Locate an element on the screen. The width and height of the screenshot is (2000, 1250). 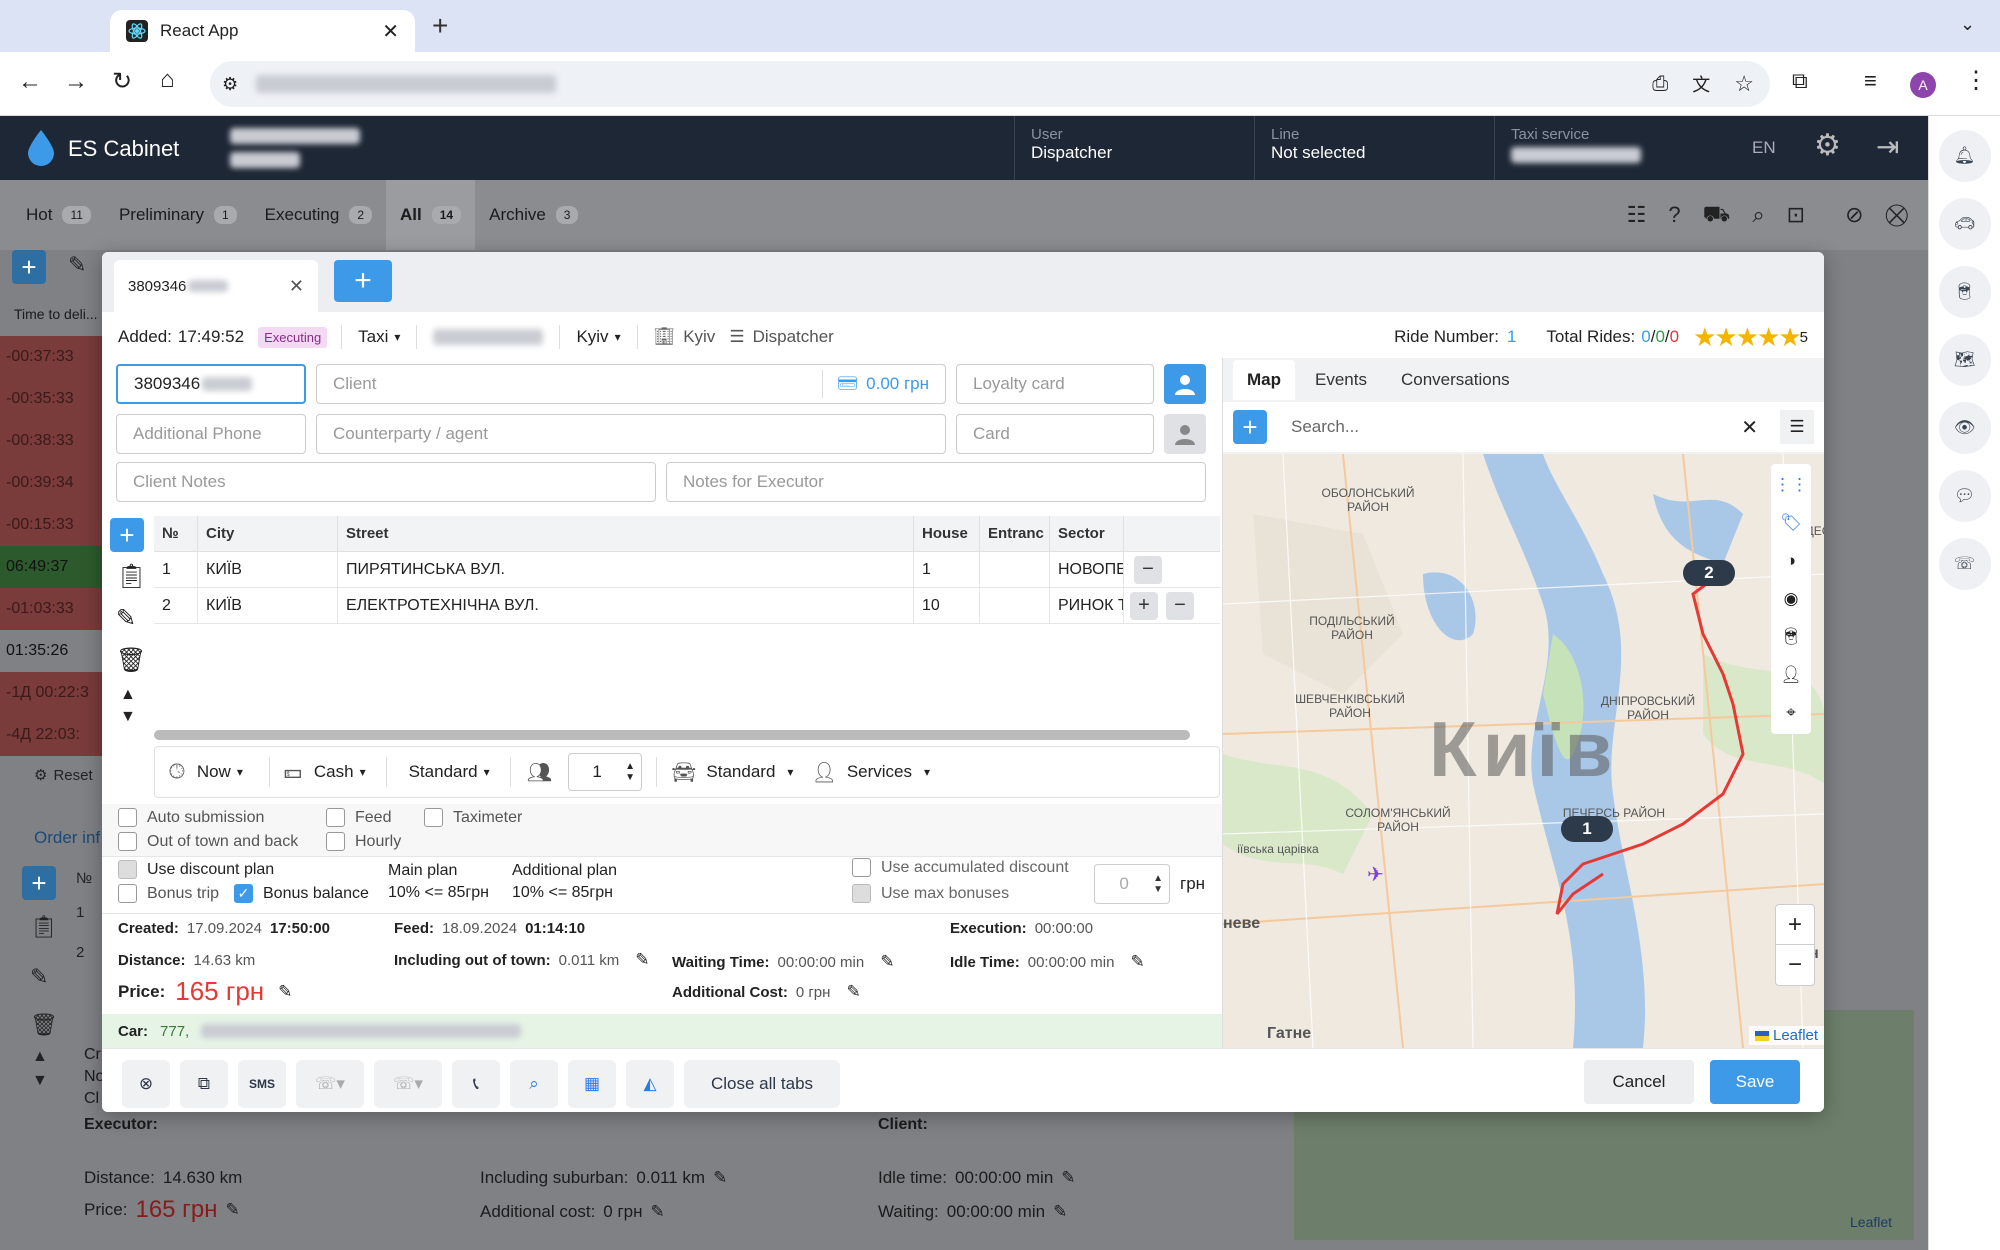
bg-pencil-icon: ✎ is located at coordinates (39, 977).